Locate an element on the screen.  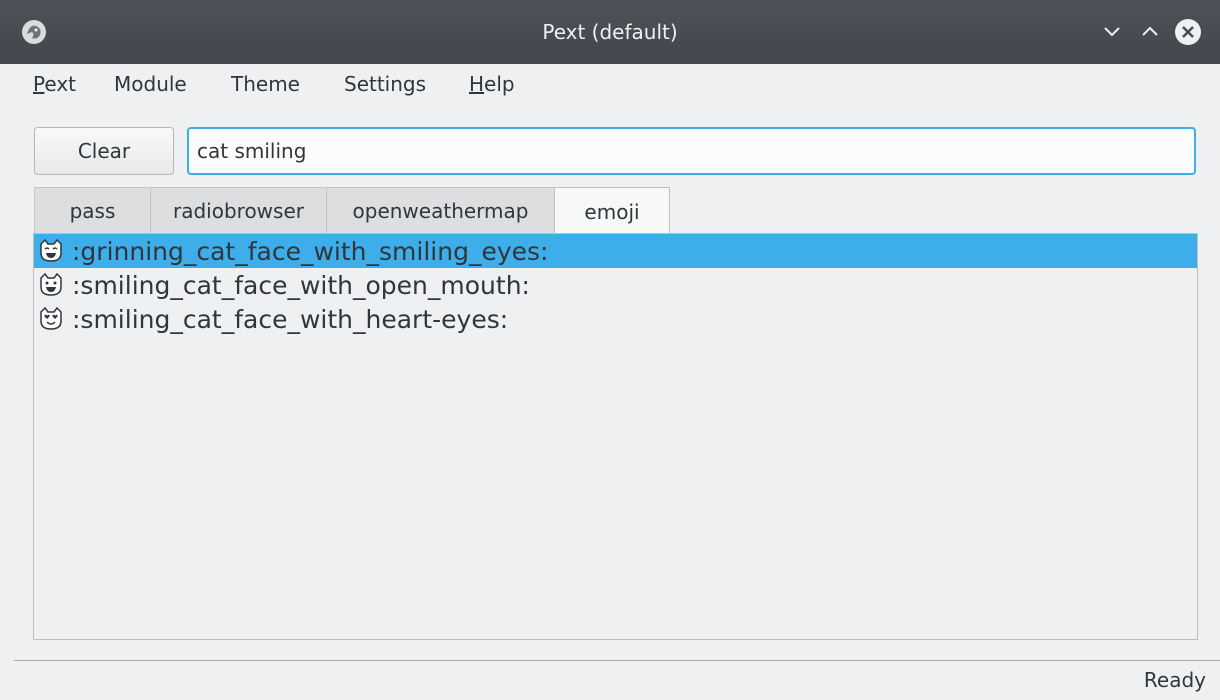
smiling-cat-icon is located at coordinates (51, 284).